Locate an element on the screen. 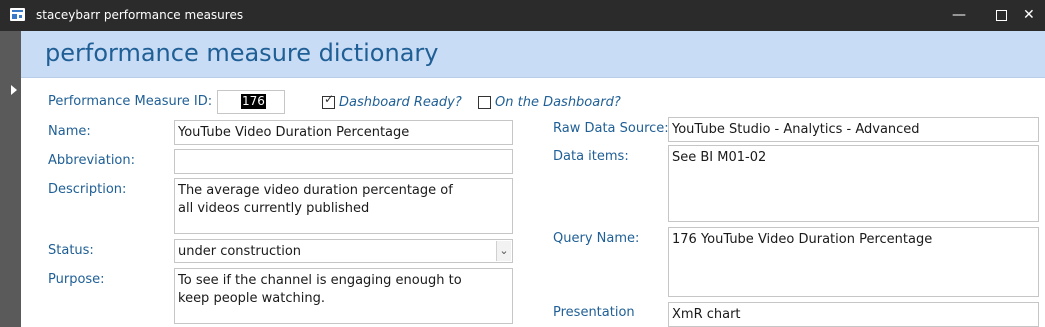 The width and height of the screenshot is (1045, 327). description-label: Description: is located at coordinates (87, 189).